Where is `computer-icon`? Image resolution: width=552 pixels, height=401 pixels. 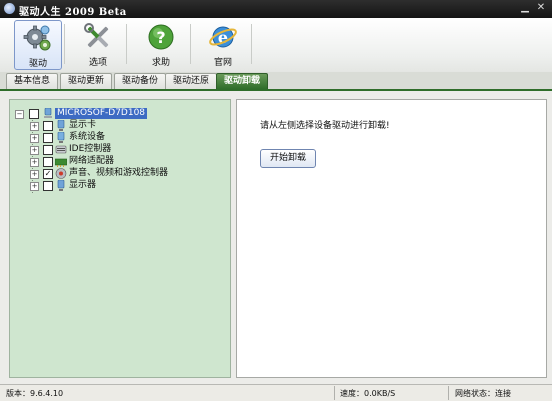
computer-icon is located at coordinates (48, 113).